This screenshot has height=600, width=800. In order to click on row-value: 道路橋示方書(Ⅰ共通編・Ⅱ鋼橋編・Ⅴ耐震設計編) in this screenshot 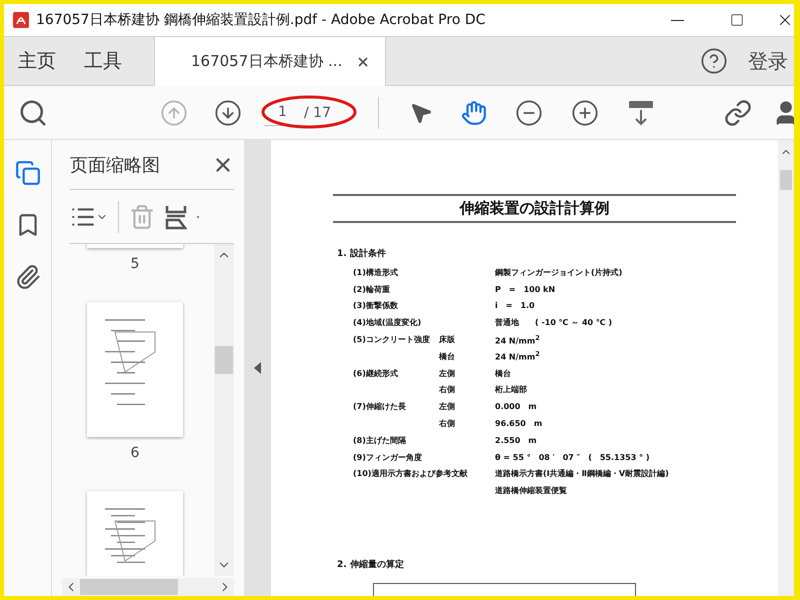, I will do `click(582, 474)`.